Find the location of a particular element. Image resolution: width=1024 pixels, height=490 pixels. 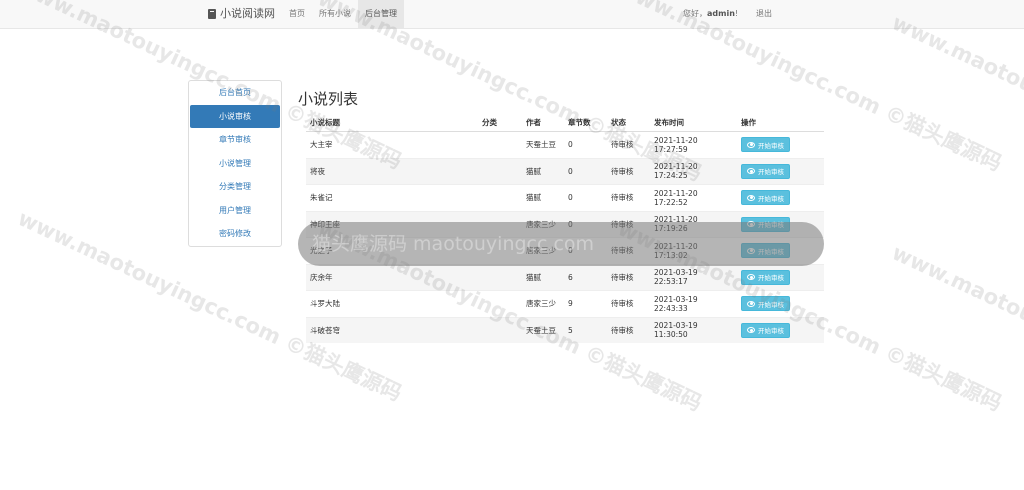

novel-time: 2021-11-20 17:22:52 is located at coordinates (693, 197).